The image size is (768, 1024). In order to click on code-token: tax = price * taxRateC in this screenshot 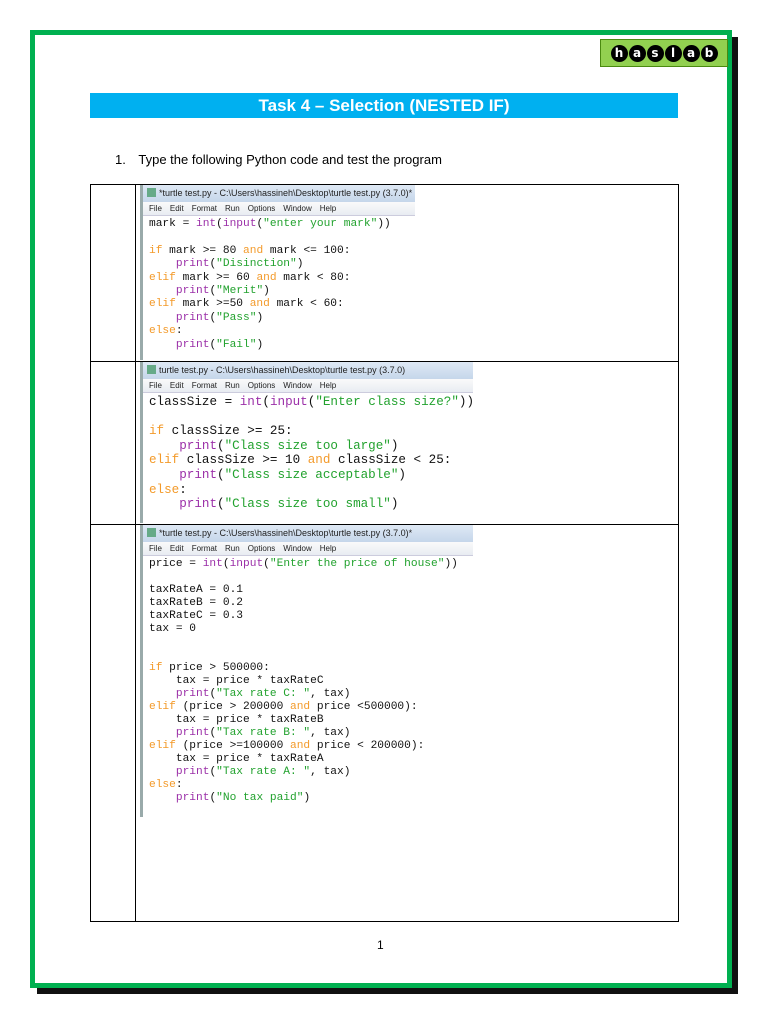, I will do `click(236, 681)`.